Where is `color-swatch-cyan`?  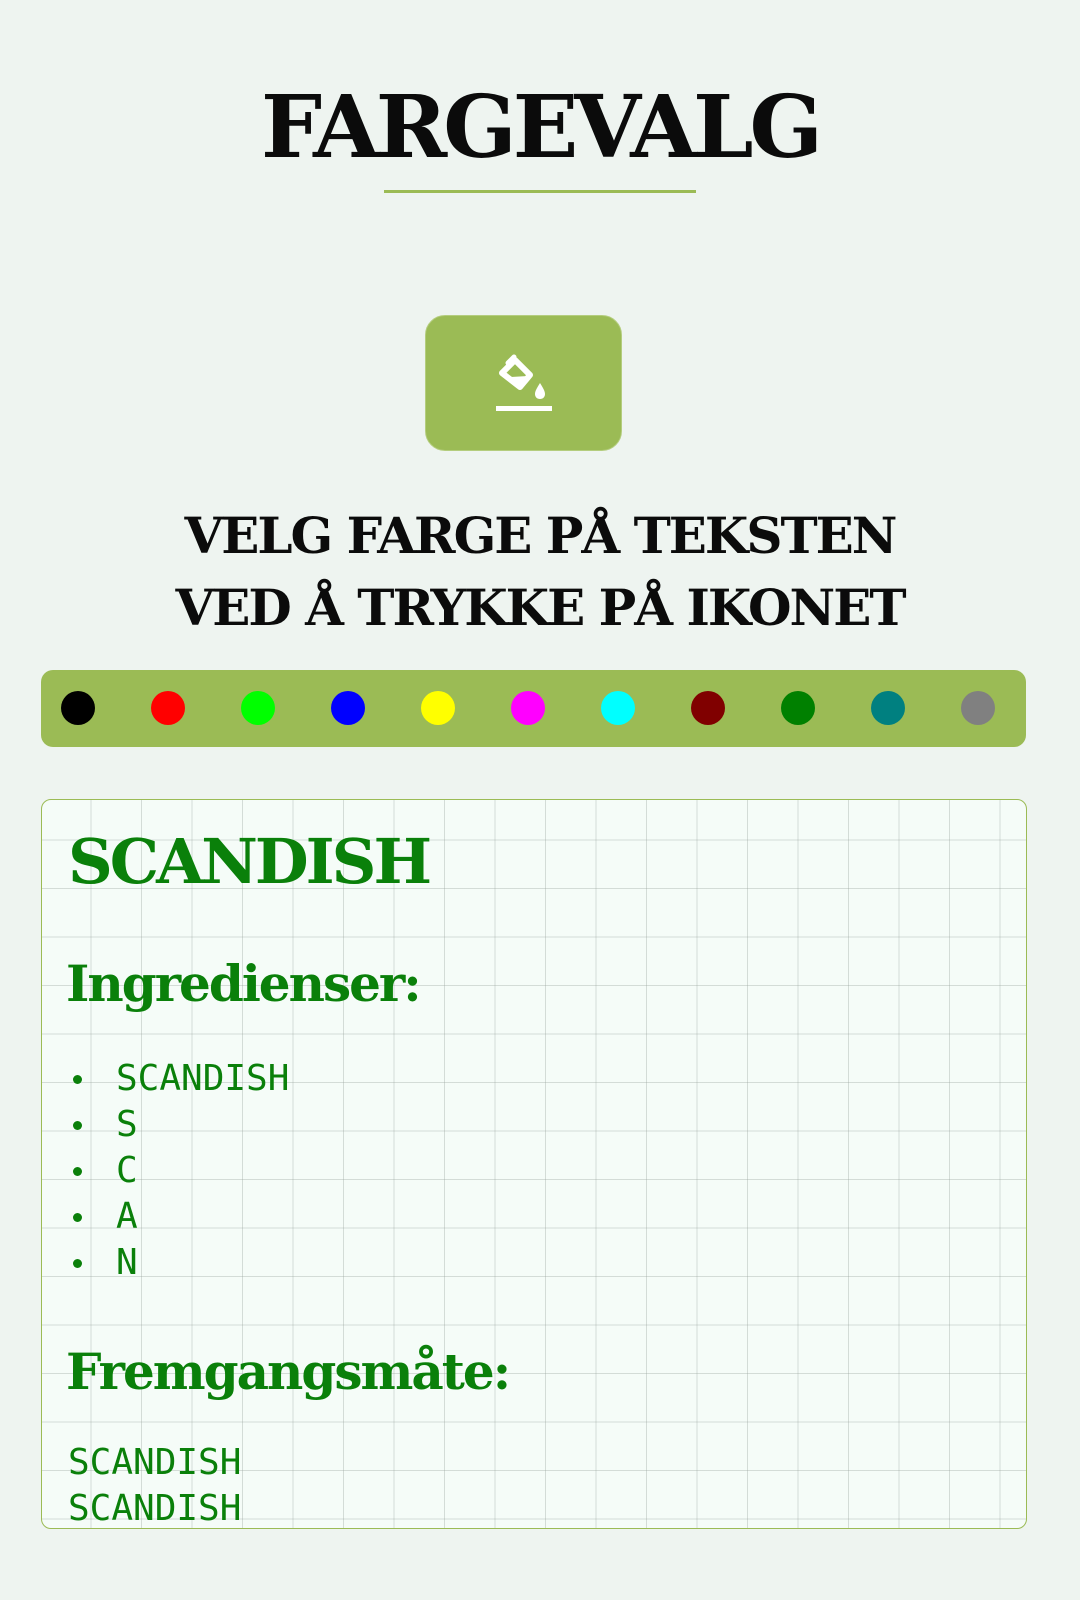 color-swatch-cyan is located at coordinates (618, 708).